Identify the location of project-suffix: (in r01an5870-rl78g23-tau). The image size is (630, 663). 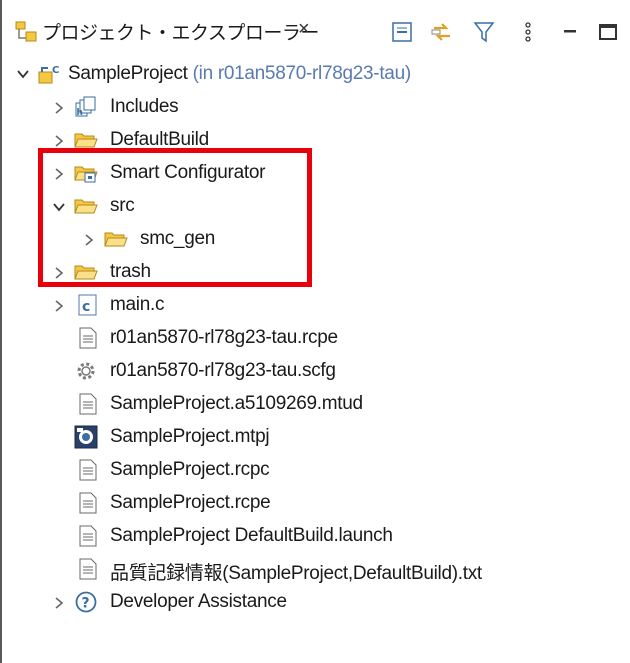
(299, 73).